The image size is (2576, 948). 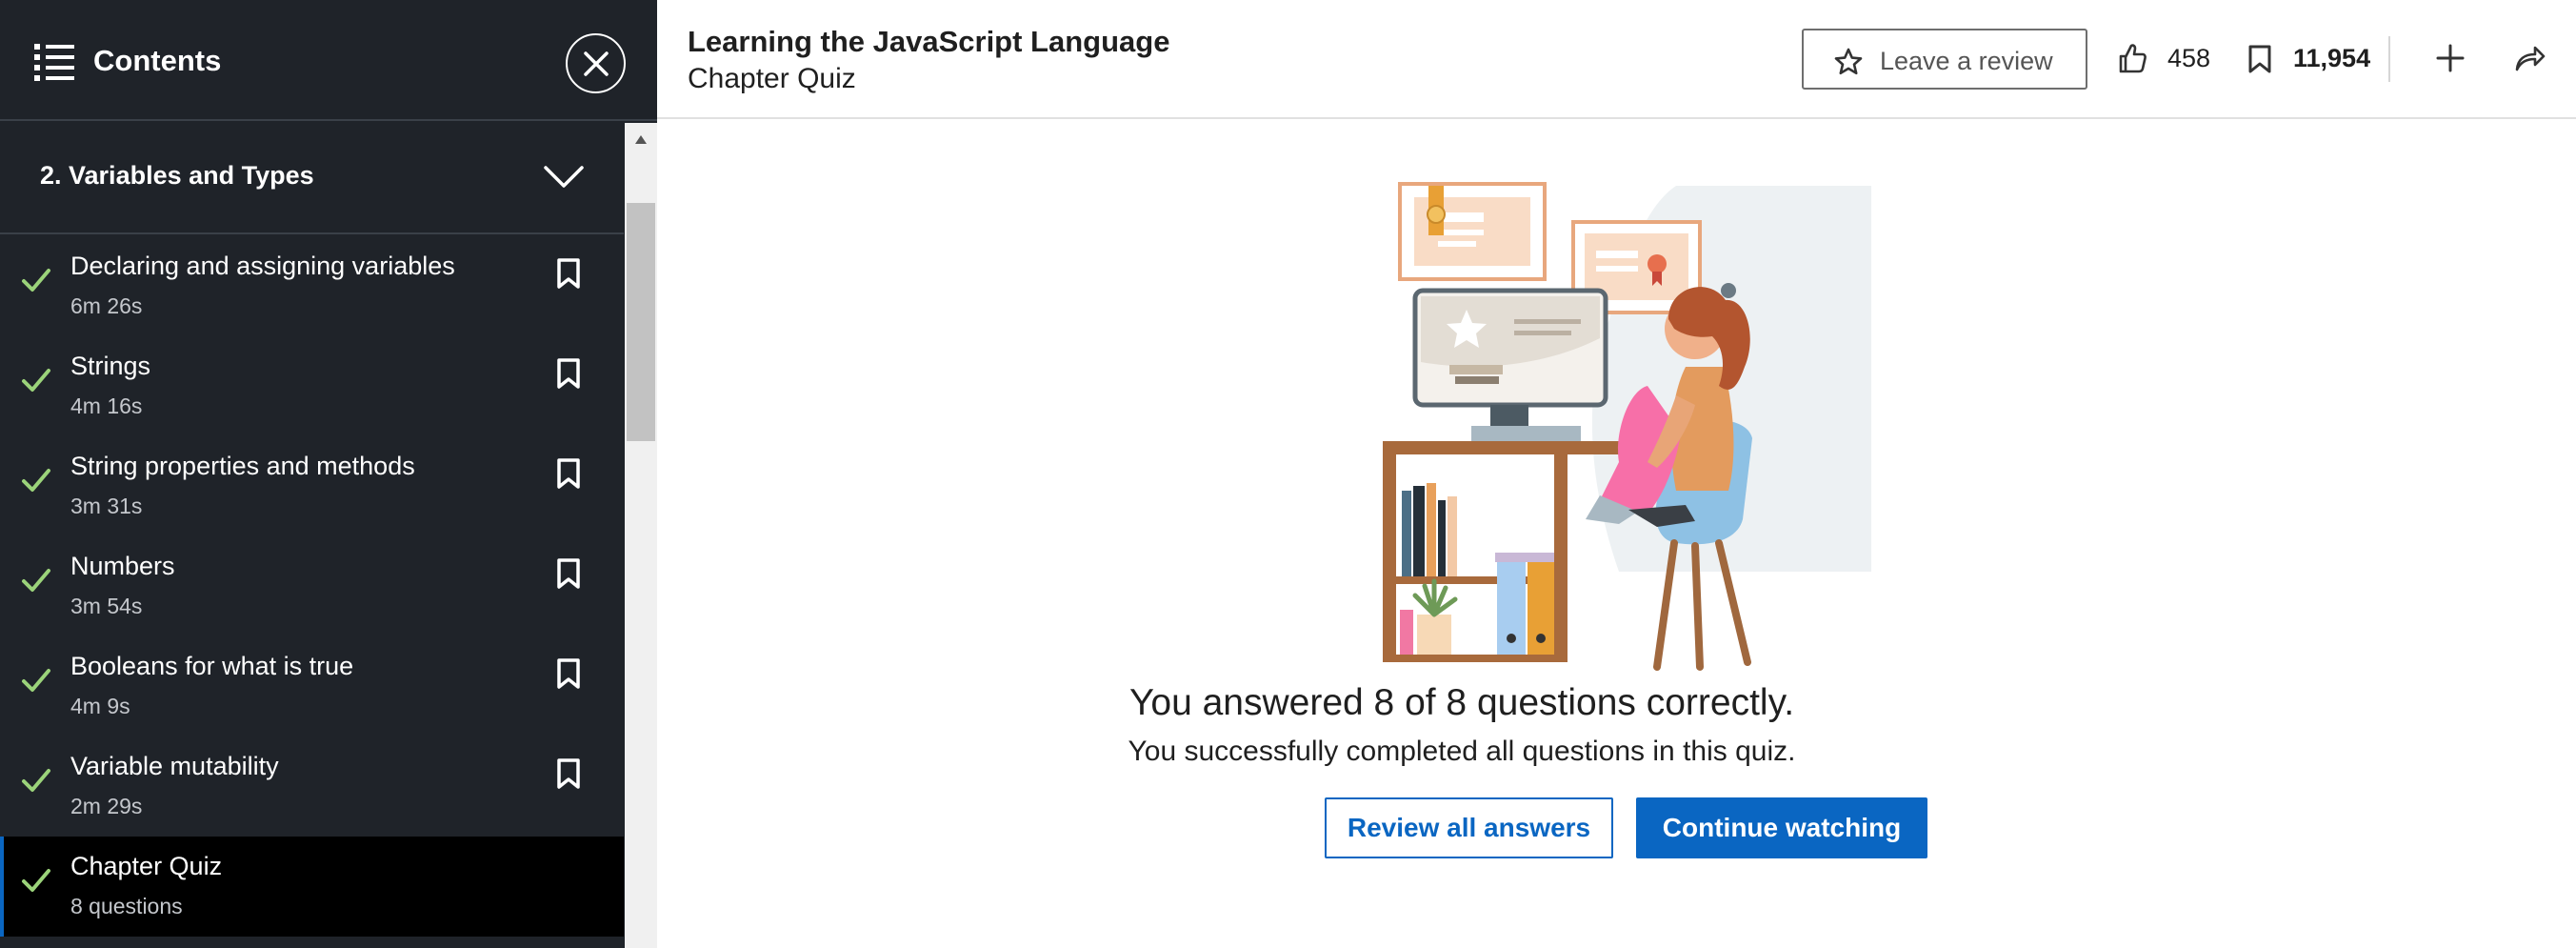 What do you see at coordinates (126, 906) in the screenshot?
I see `quiz-question-count: 8 questions` at bounding box center [126, 906].